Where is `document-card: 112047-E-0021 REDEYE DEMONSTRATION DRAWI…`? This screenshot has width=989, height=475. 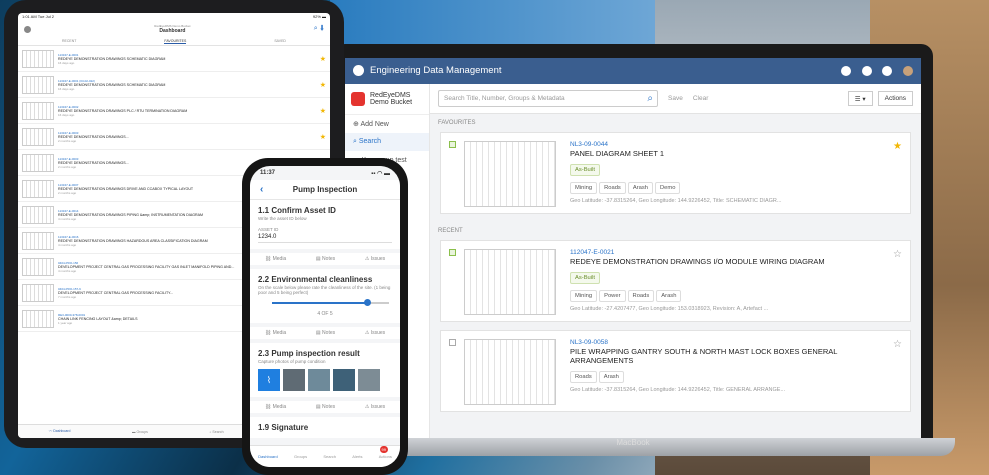 document-card: 112047-E-0021 REDEYE DEMONSTRATION DRAWI… is located at coordinates (675, 281).